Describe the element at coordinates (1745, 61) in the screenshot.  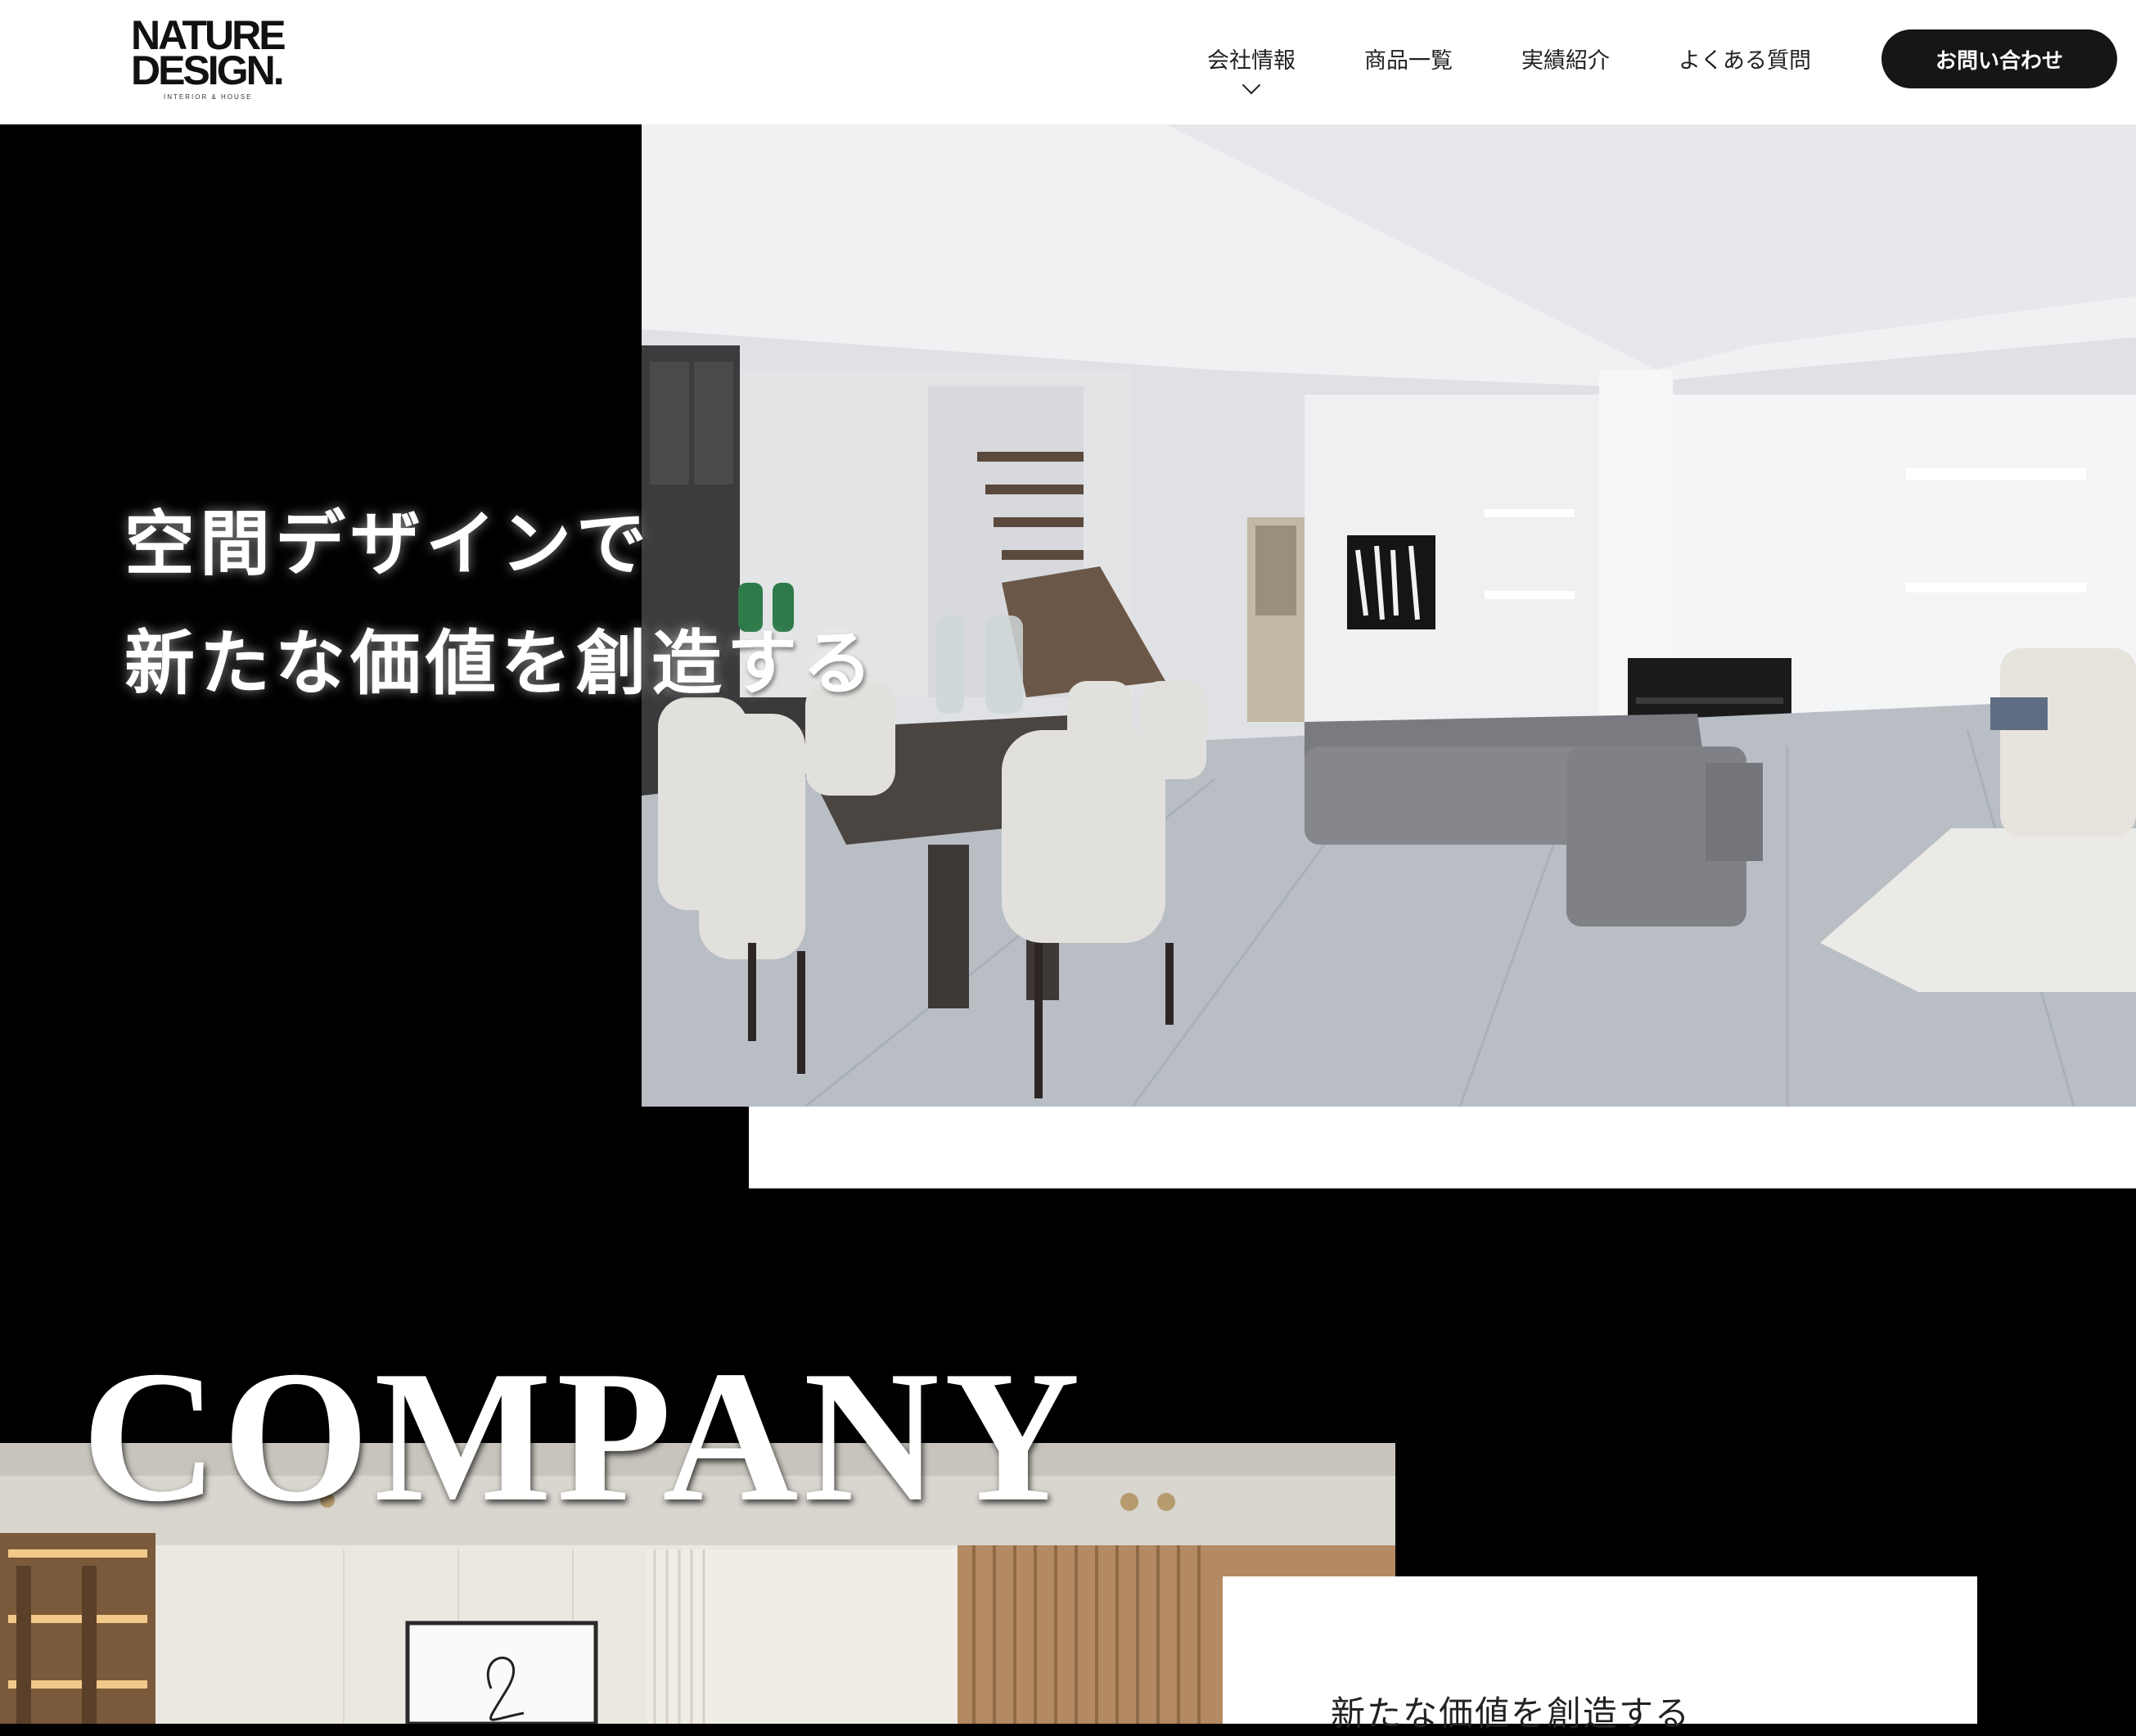
I see `nav-faq-label: よくある質問` at that location.